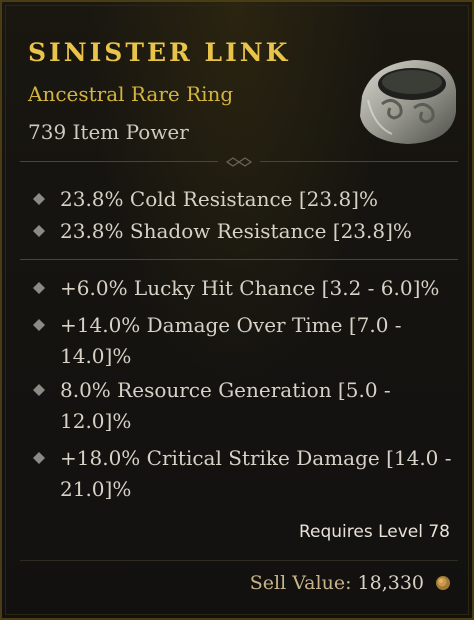 This screenshot has width=474, height=620. I want to click on stat-damage-over-time: +14.0% Damage Over Time [7.0 -, so click(231, 325).